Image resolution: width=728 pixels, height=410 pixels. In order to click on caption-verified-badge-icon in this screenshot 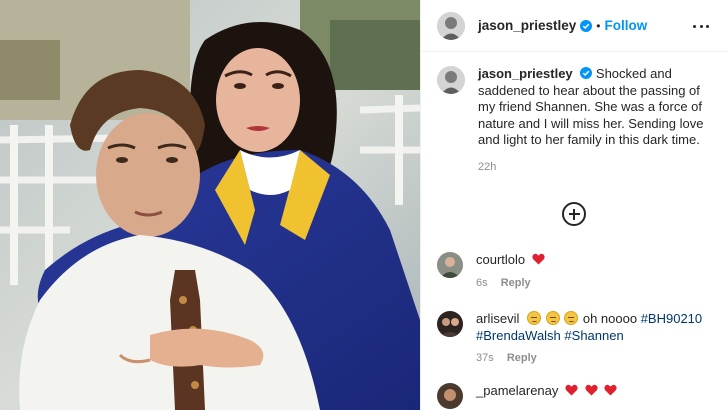, I will do `click(586, 73)`.